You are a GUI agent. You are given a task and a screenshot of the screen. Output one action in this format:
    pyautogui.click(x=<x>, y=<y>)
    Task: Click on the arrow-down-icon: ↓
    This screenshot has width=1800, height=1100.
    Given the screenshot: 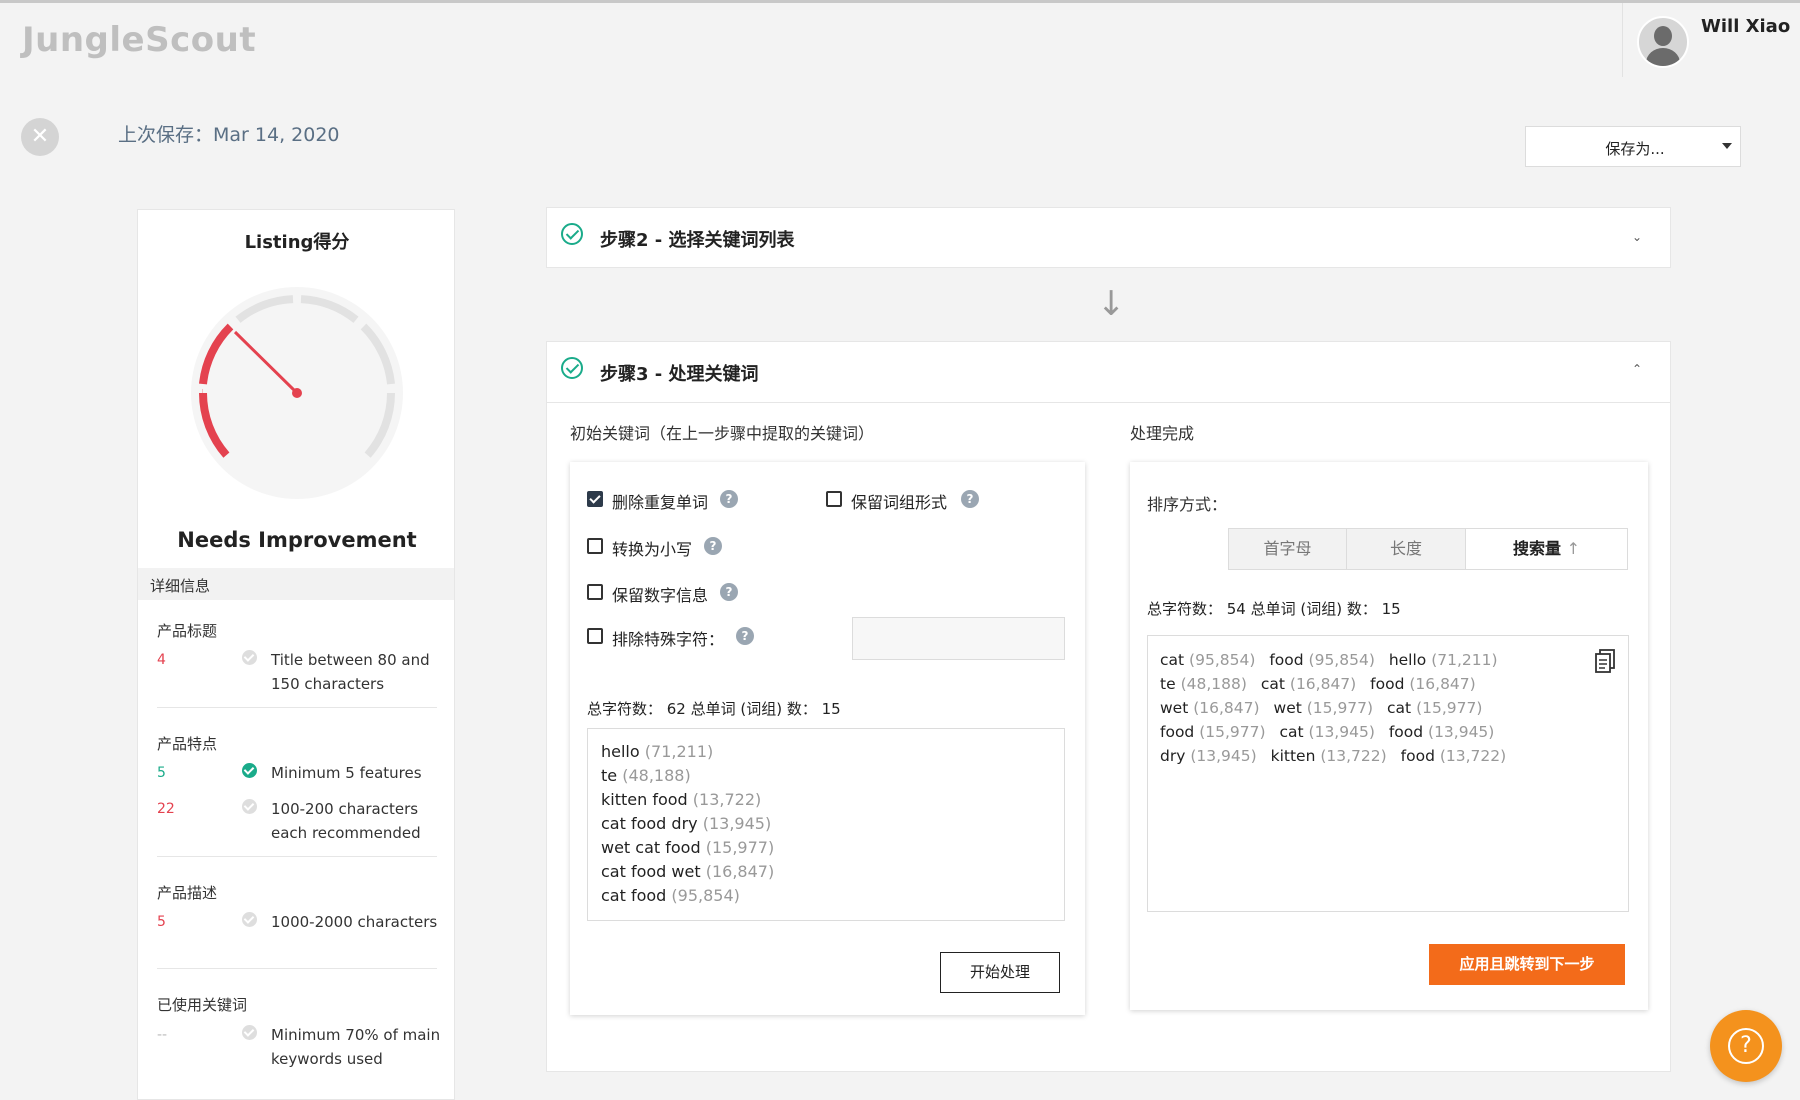 What is the action you would take?
    pyautogui.click(x=1111, y=304)
    